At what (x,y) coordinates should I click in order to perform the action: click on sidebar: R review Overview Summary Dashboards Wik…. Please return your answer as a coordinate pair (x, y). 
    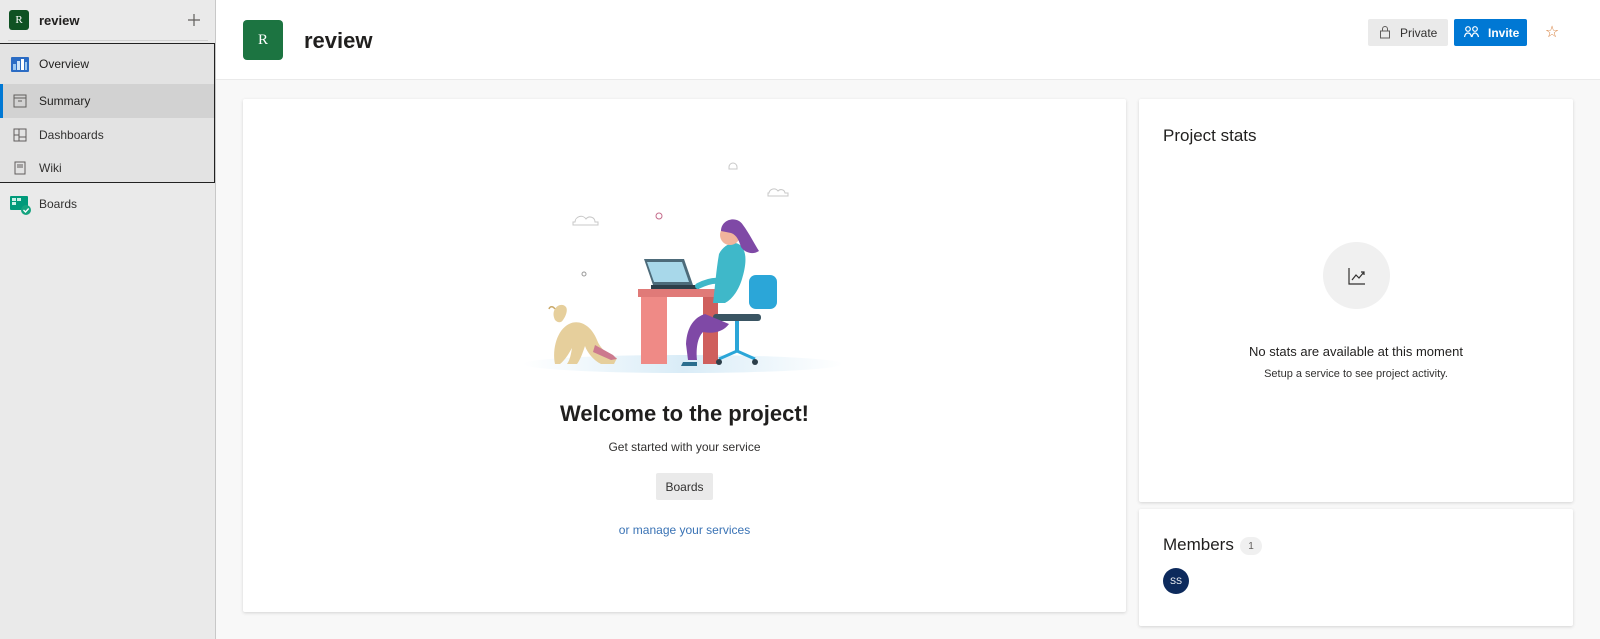
    Looking at the image, I should click on (108, 319).